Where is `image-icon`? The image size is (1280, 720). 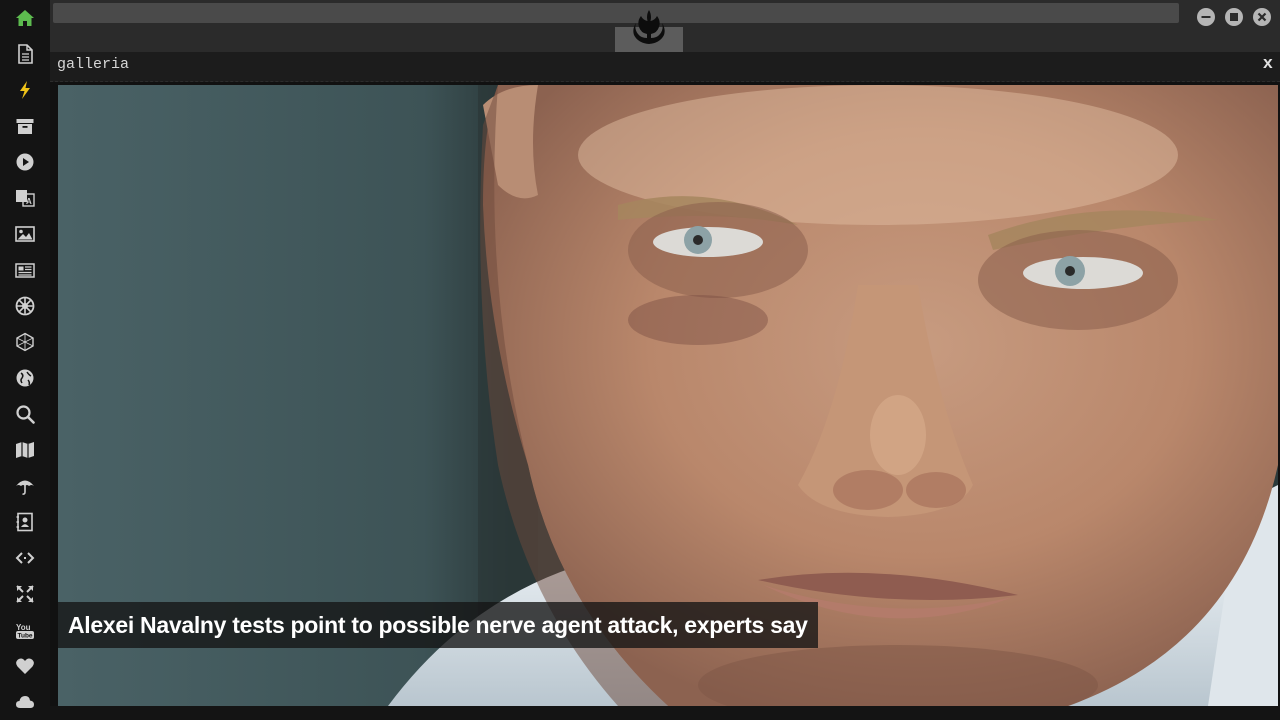
image-icon is located at coordinates (25, 234).